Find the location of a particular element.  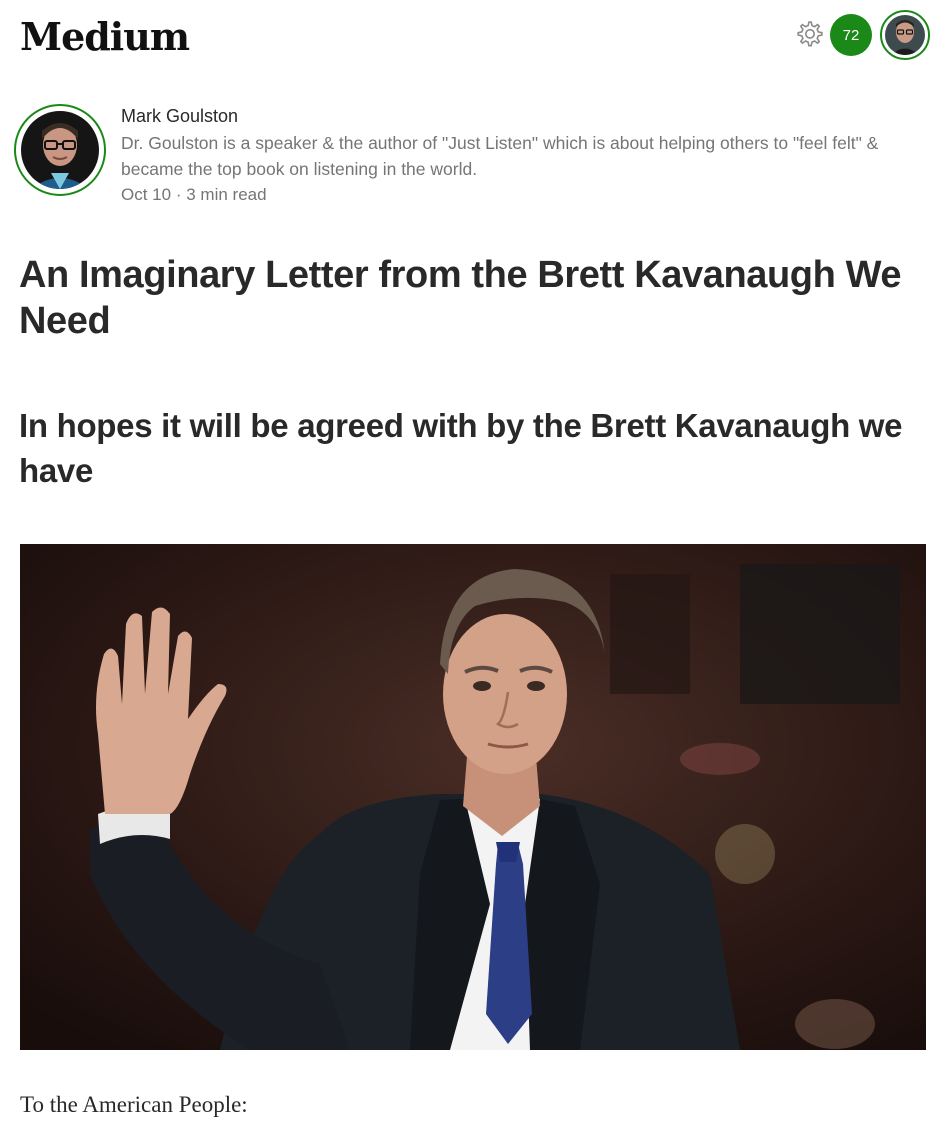

gear-icon is located at coordinates (809, 34).